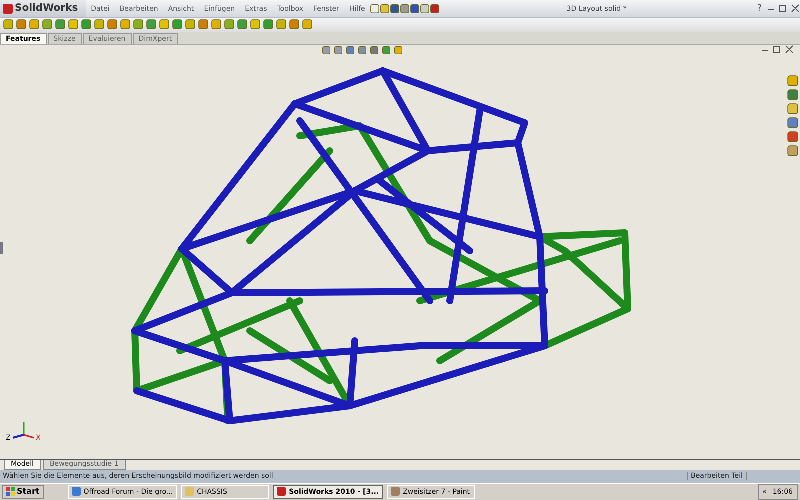 This screenshot has width=800, height=500. Describe the element at coordinates (1, 248) in the screenshot. I see `panel-handle` at that location.